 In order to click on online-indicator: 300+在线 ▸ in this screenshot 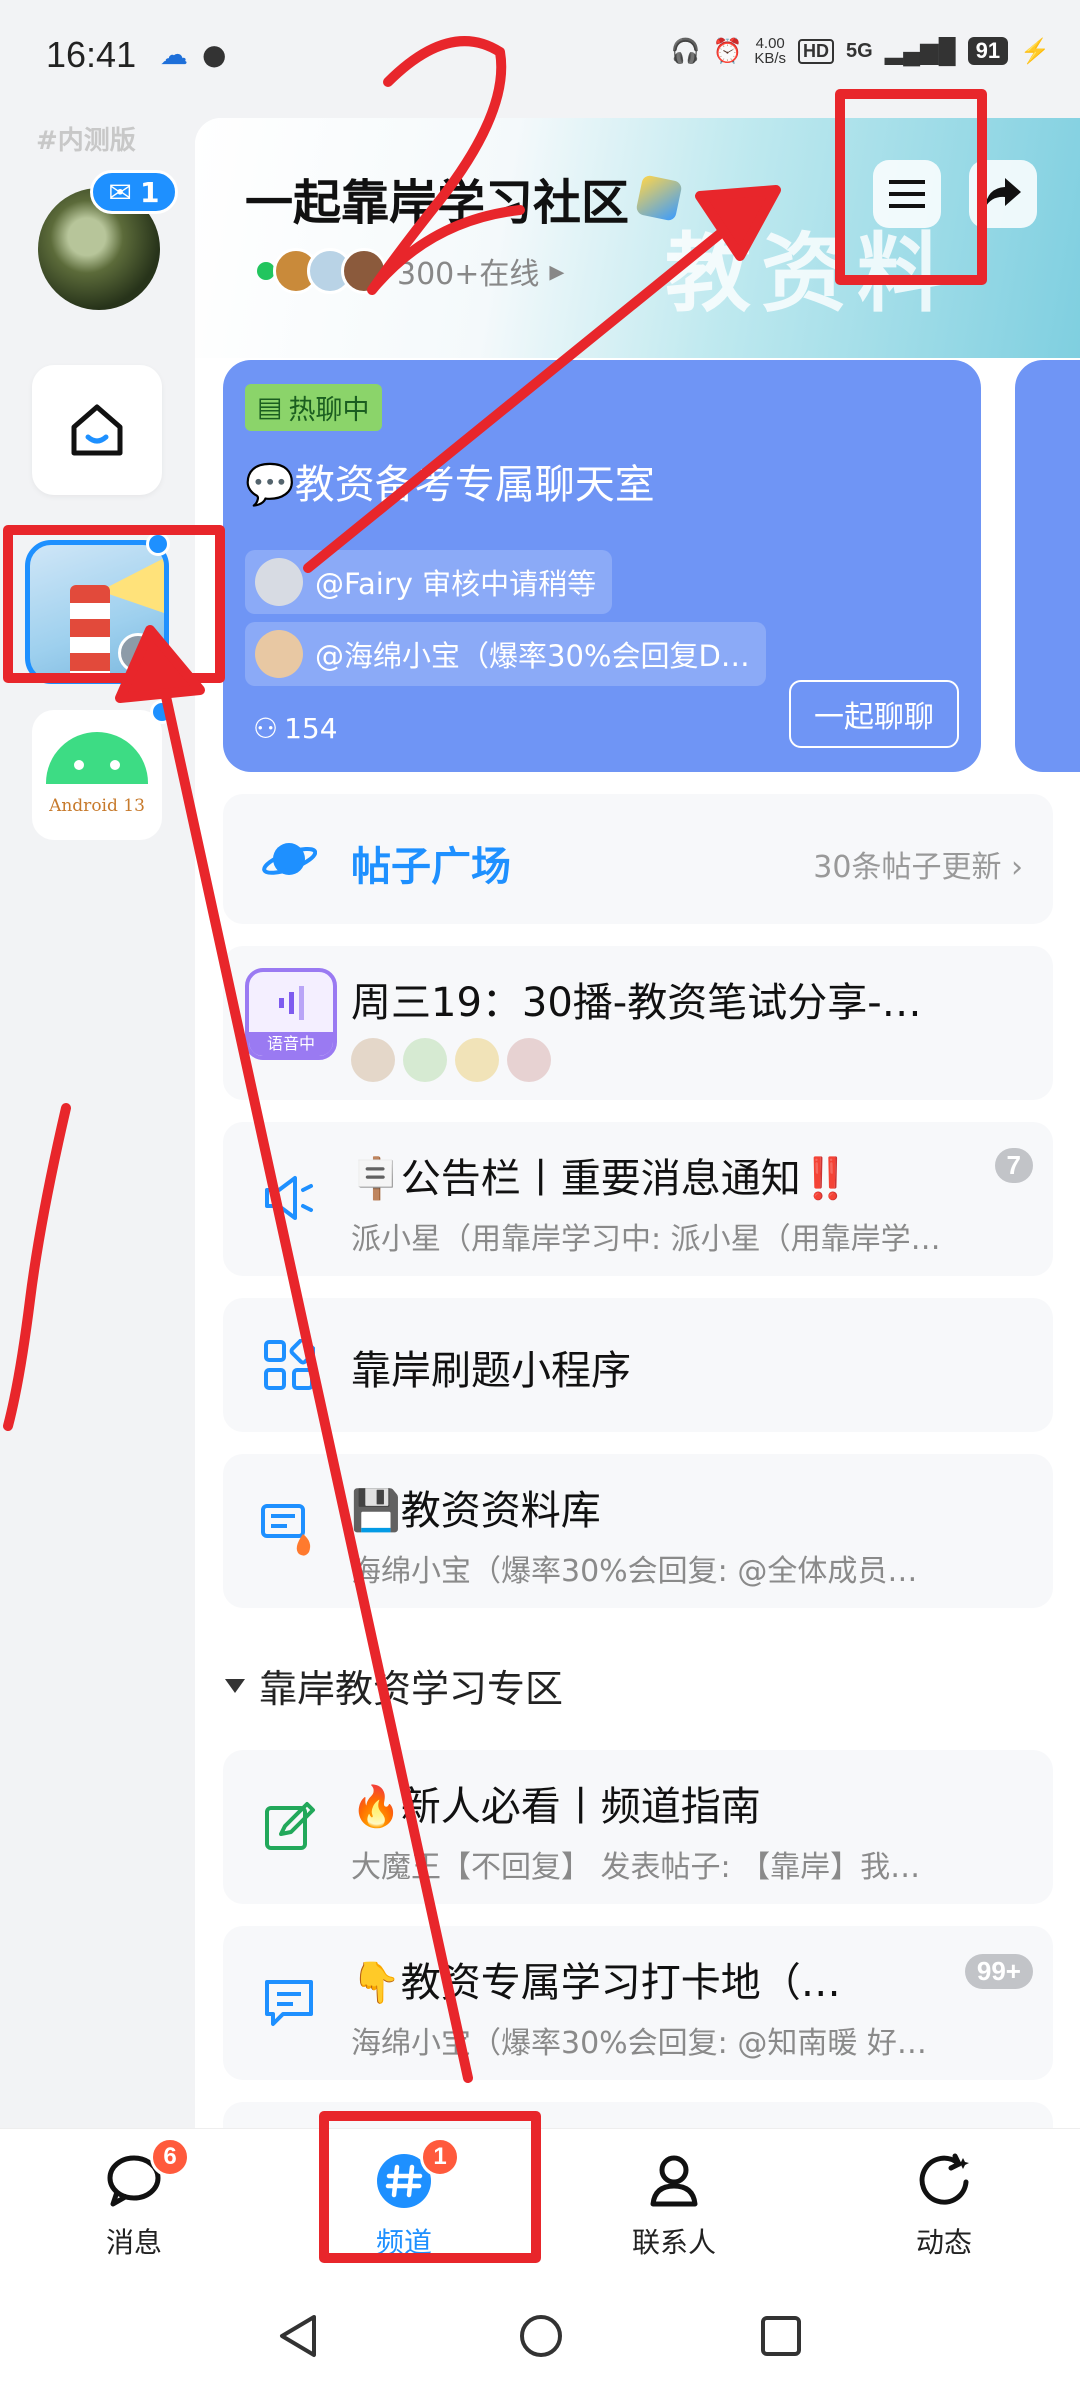, I will do `click(410, 271)`.